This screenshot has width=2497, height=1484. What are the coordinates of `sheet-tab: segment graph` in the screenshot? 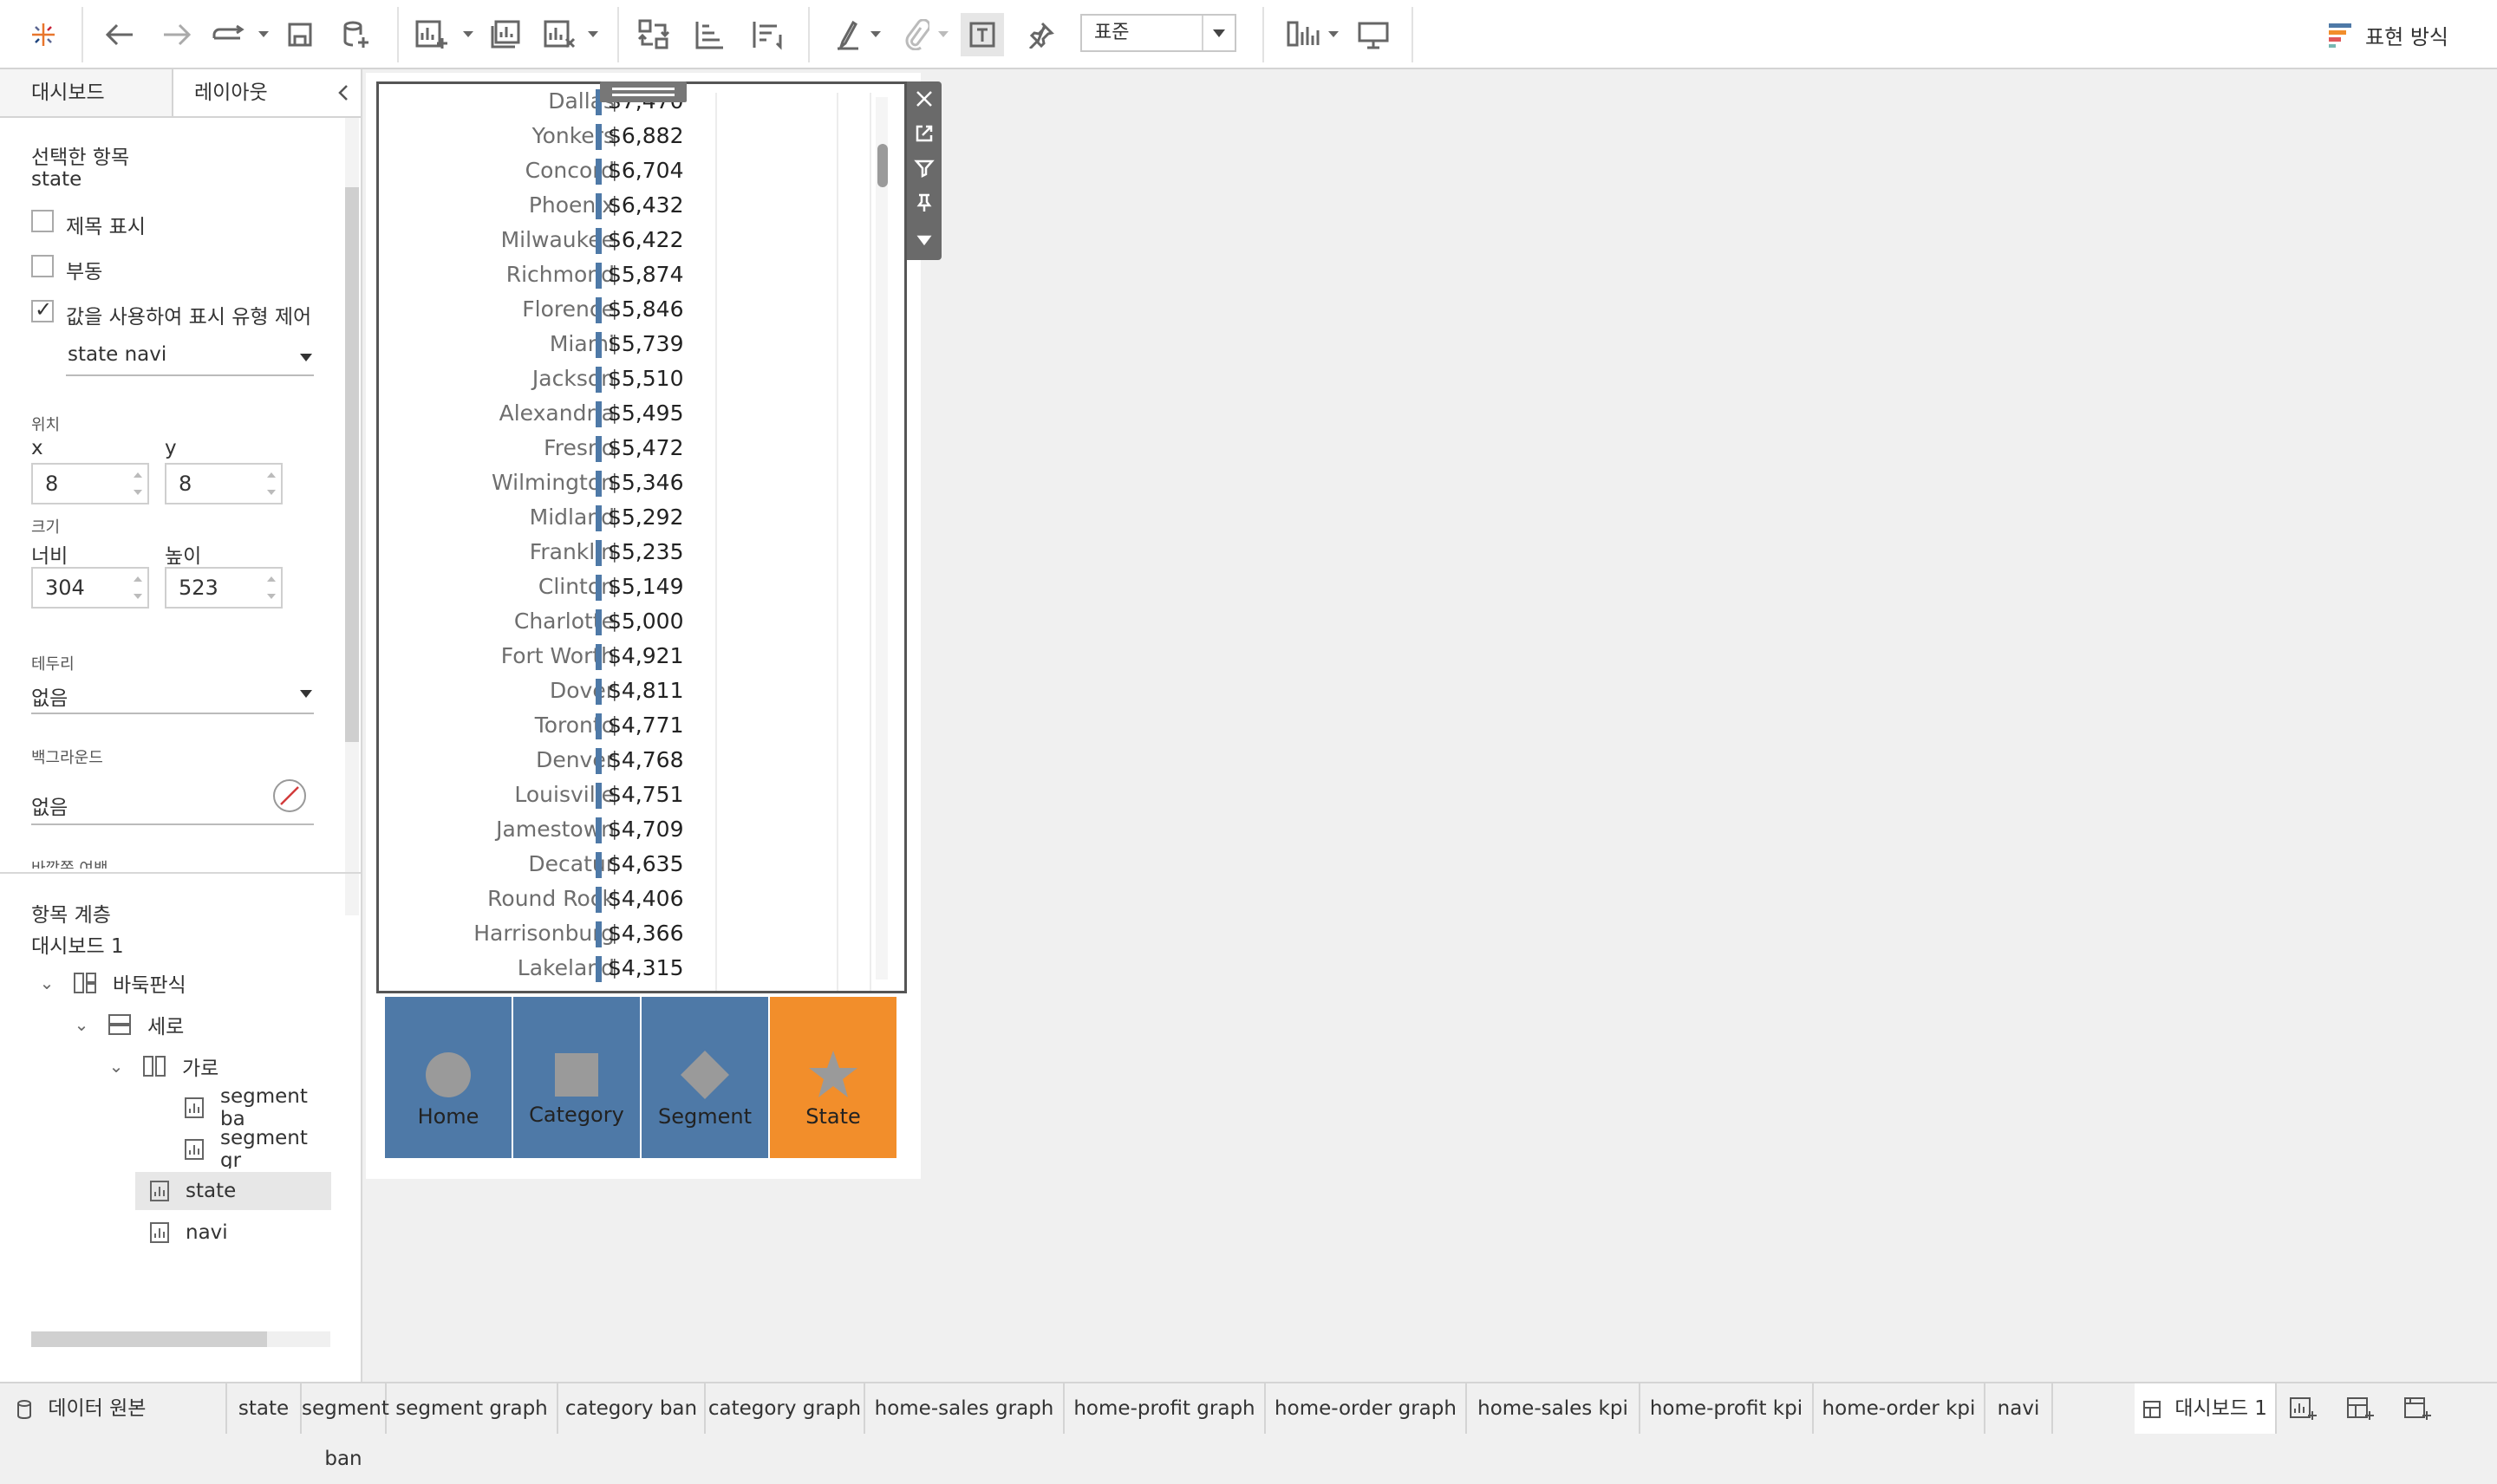 It's located at (472, 1408).